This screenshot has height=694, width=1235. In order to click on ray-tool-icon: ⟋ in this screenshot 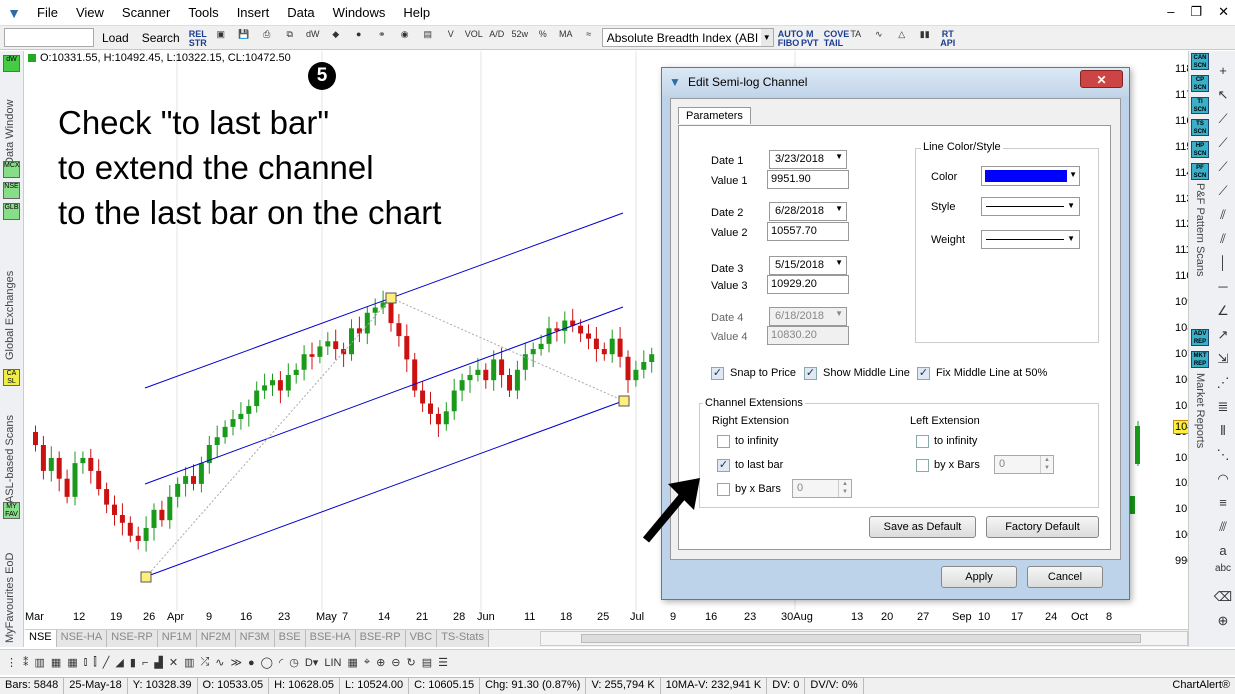, I will do `click(1223, 144)`.